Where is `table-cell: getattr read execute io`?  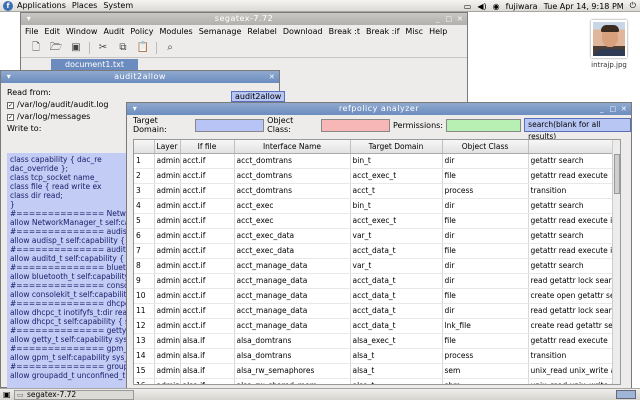 table-cell: getattr read execute io is located at coordinates (571, 251).